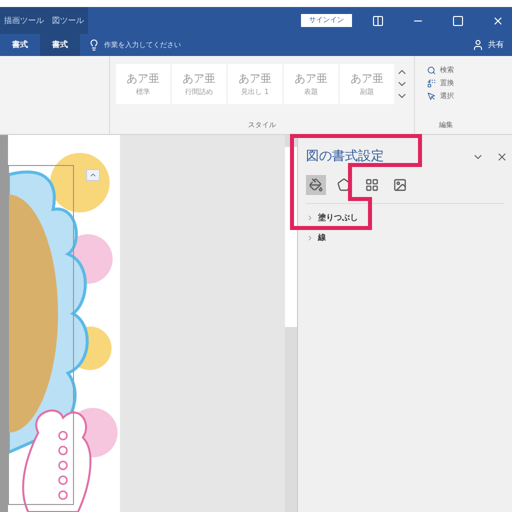  Describe the element at coordinates (409, 218) in the screenshot. I see `section-header: 塗りつぶし` at that location.